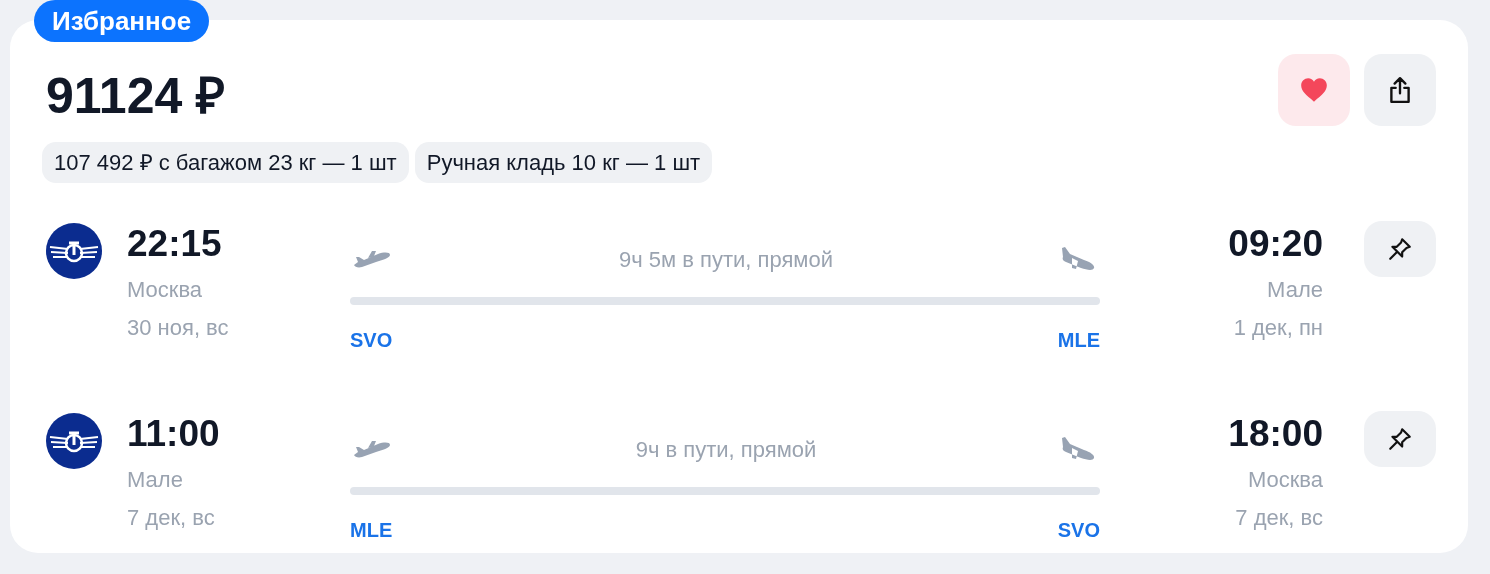 The image size is (1490, 574). Describe the element at coordinates (136, 96) in the screenshot. I see `ticket-price: 91124 ₽` at that location.